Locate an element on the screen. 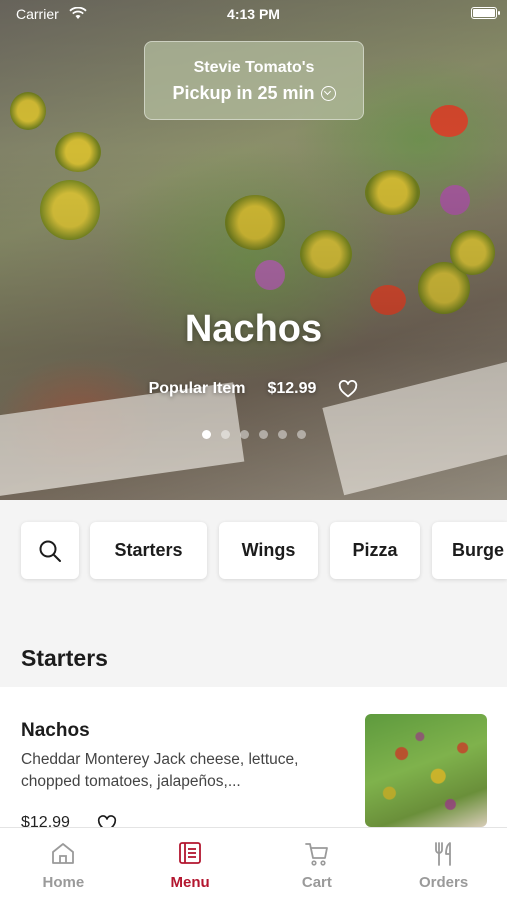 This screenshot has height=900, width=507. category-bar: Starters Wings Pizza Burge is located at coordinates (253, 550).